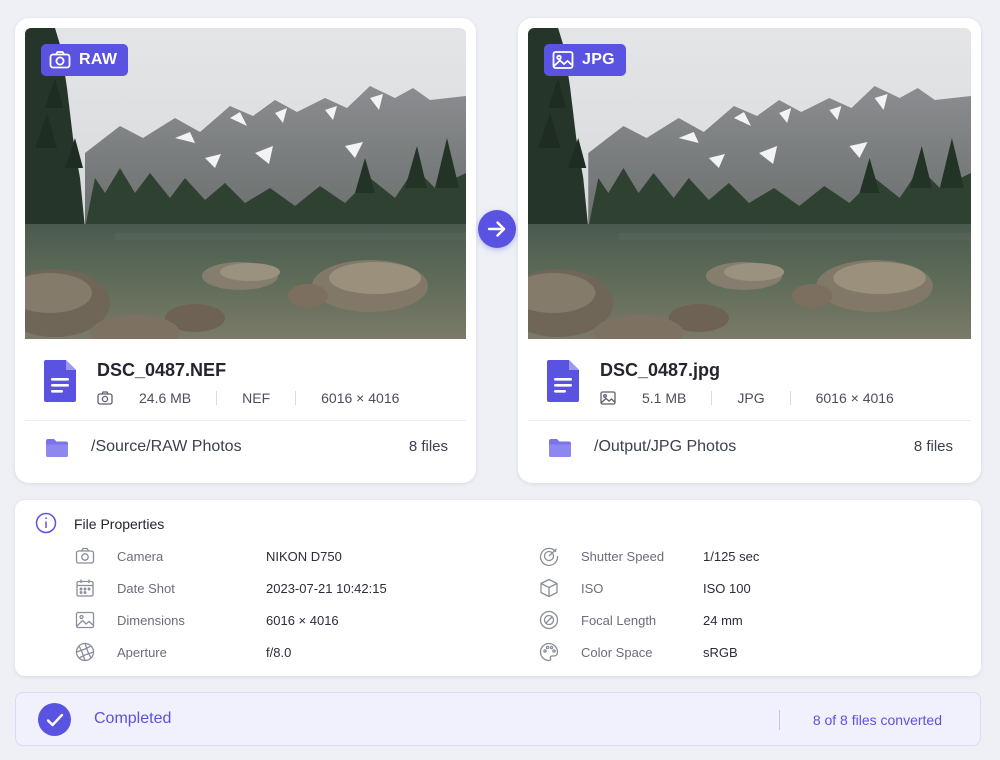  What do you see at coordinates (245, 447) in the screenshot?
I see `source-folder-row: /Source/RAW Photos 8 files` at bounding box center [245, 447].